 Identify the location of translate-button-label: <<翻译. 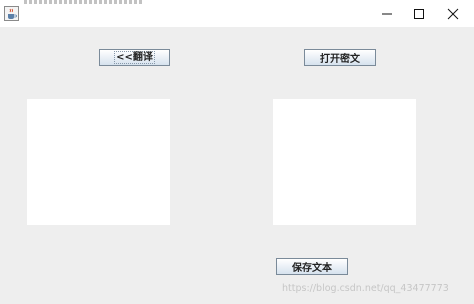
(134, 57).